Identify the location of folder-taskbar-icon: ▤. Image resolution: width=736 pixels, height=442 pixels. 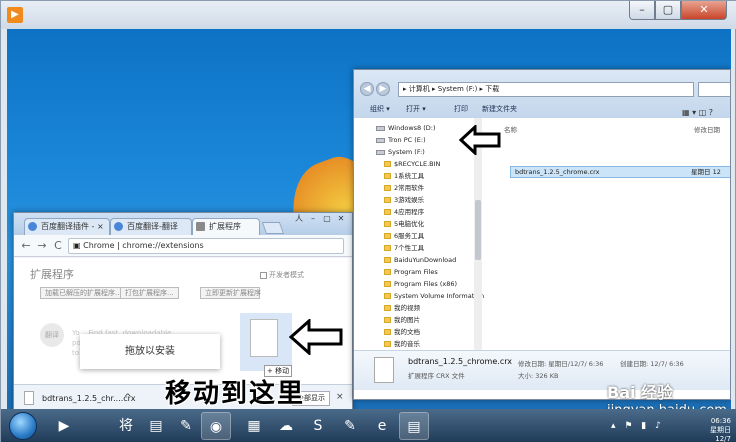
(156, 426).